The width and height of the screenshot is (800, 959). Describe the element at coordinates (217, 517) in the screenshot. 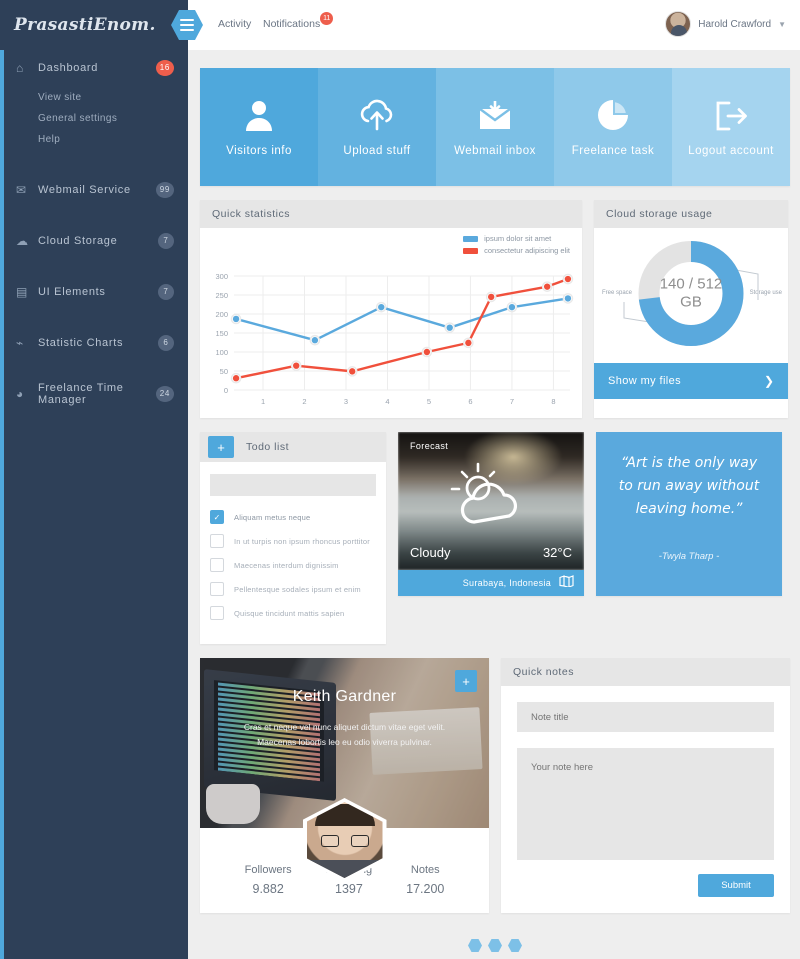

I see `checkbox-checked-icon: ✓` at that location.